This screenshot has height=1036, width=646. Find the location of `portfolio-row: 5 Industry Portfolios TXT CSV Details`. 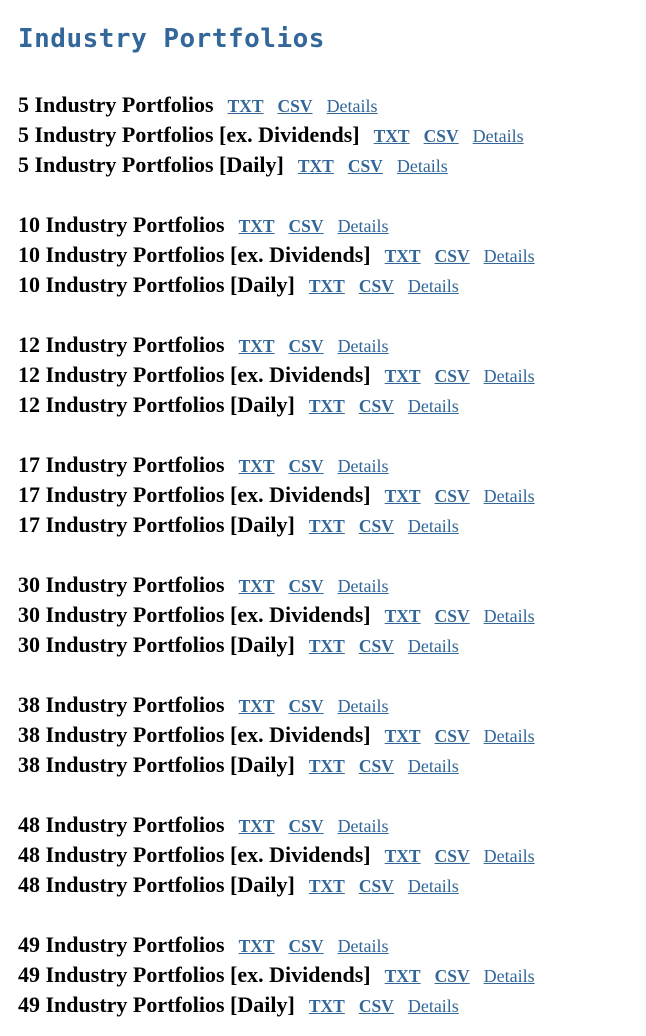

portfolio-row: 5 Industry Portfolios TXT CSV Details is located at coordinates (332, 105).